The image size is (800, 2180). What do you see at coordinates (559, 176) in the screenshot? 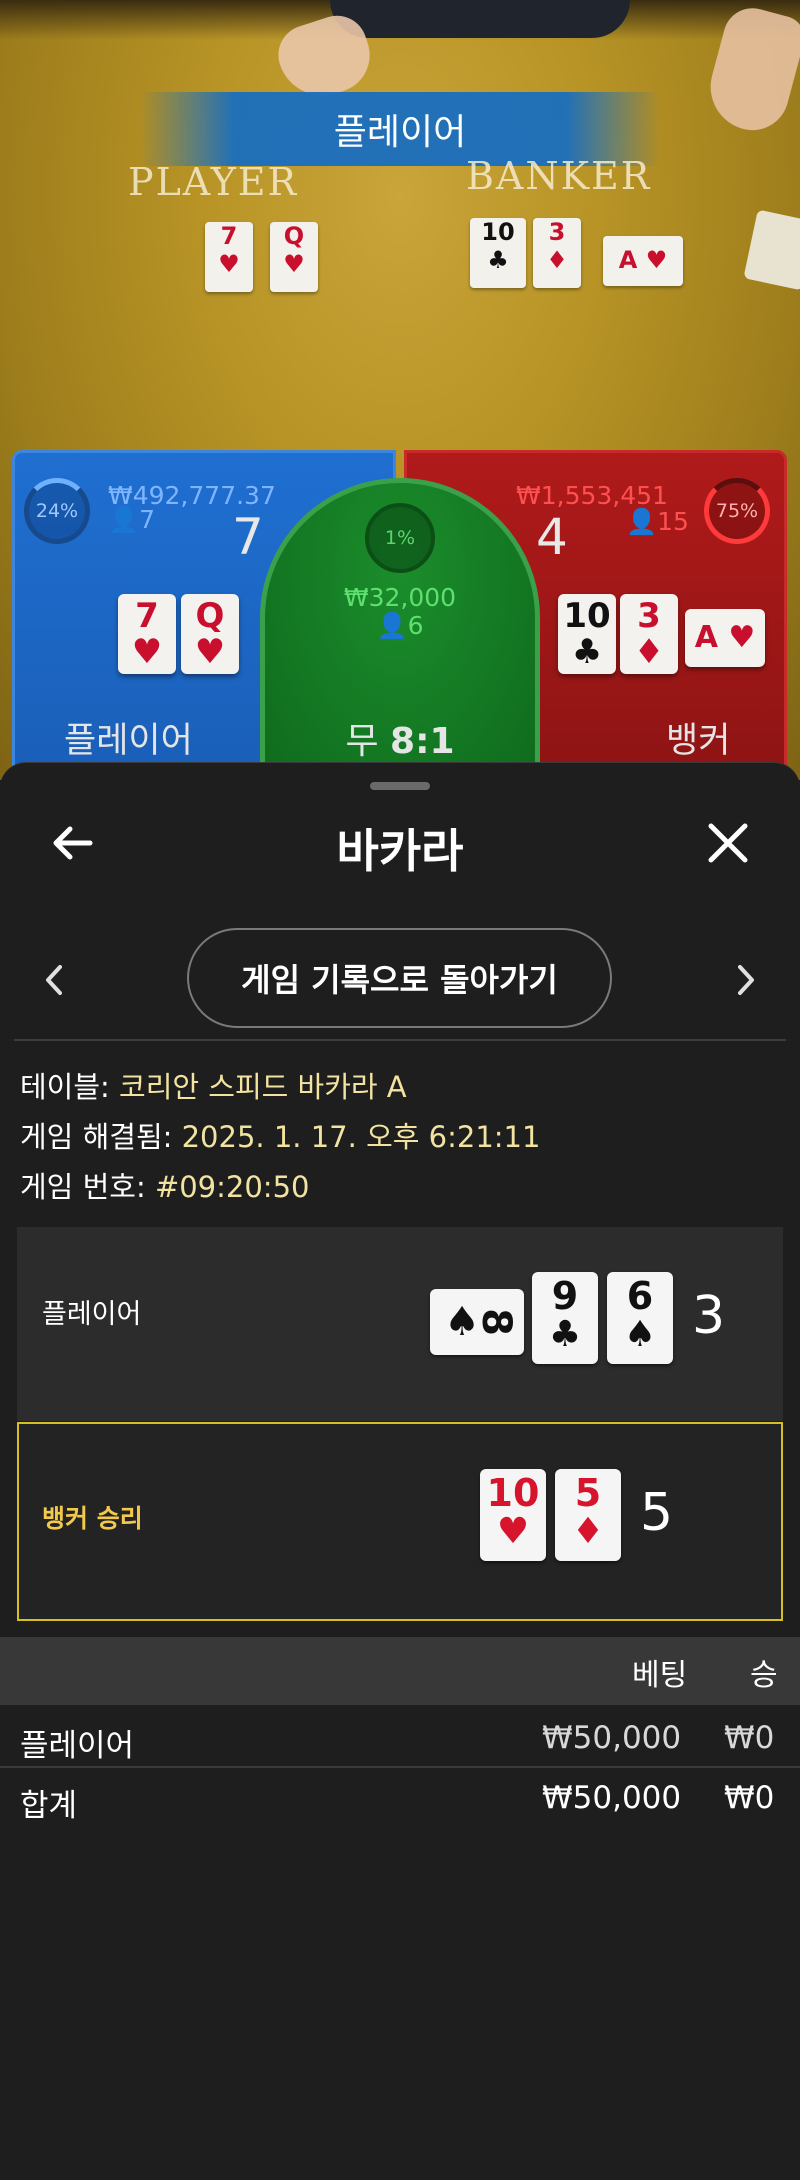
I see `felt-banker-label: BANKER` at bounding box center [559, 176].